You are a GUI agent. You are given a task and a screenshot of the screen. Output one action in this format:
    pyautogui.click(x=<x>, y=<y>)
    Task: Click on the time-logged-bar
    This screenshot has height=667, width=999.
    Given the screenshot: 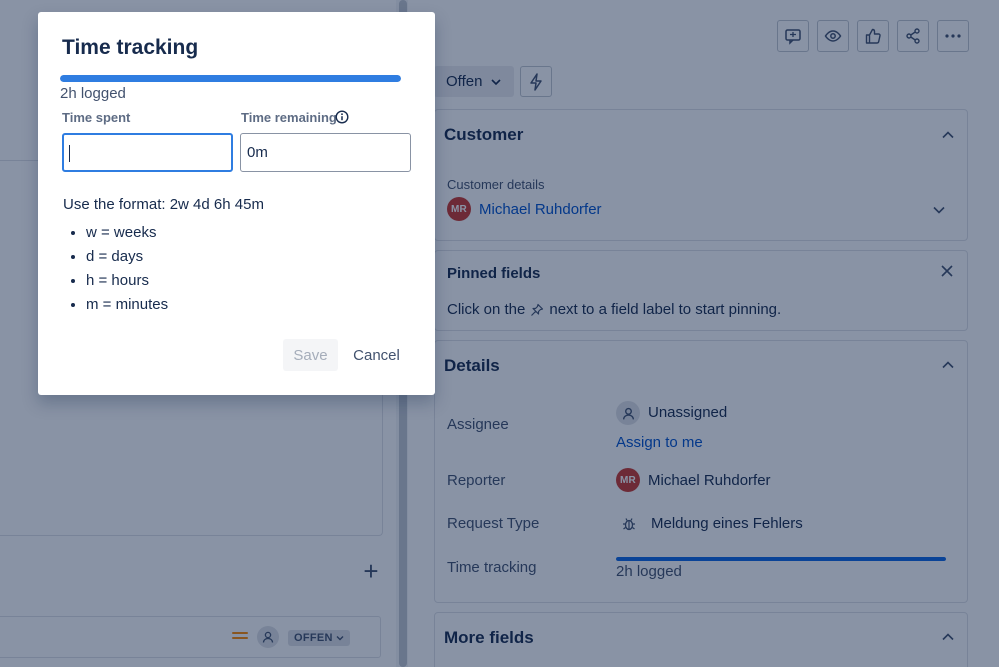 What is the action you would take?
    pyautogui.click(x=230, y=78)
    